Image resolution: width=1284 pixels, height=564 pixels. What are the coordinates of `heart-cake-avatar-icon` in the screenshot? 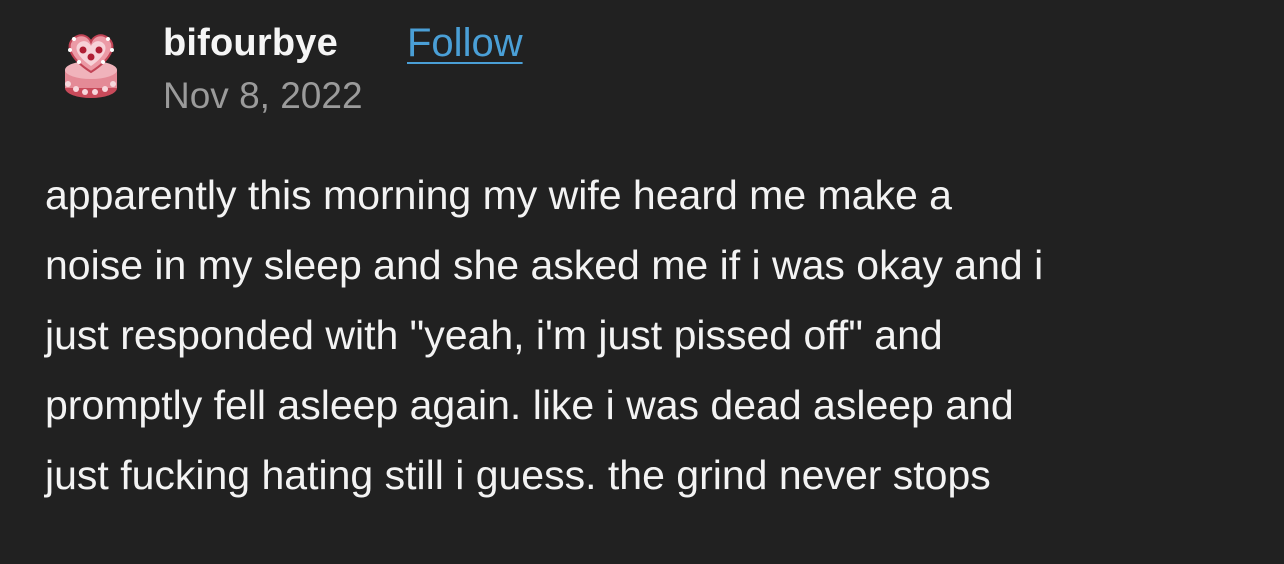 It's located at (91, 66).